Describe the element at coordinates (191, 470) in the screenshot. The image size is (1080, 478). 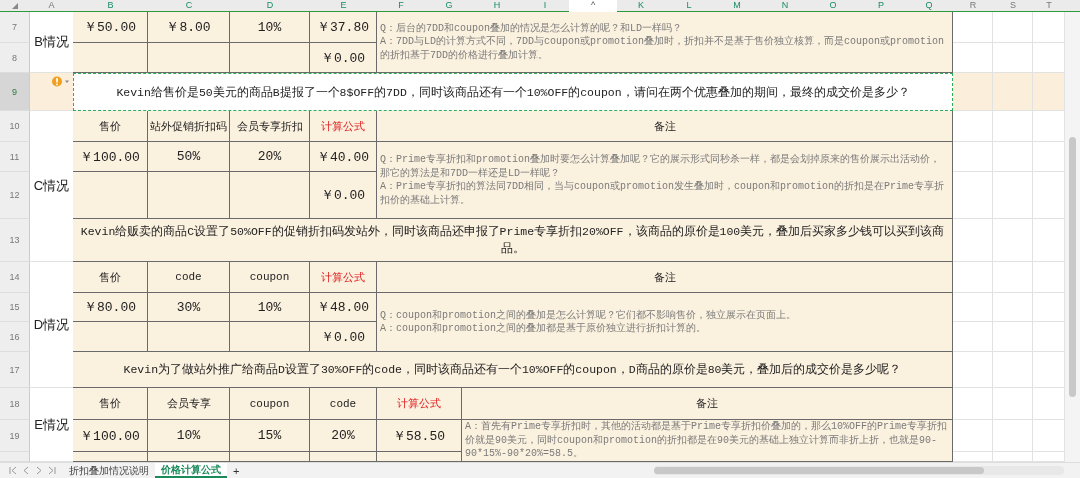
I see `sheet-tab: 价格计算公式` at that location.